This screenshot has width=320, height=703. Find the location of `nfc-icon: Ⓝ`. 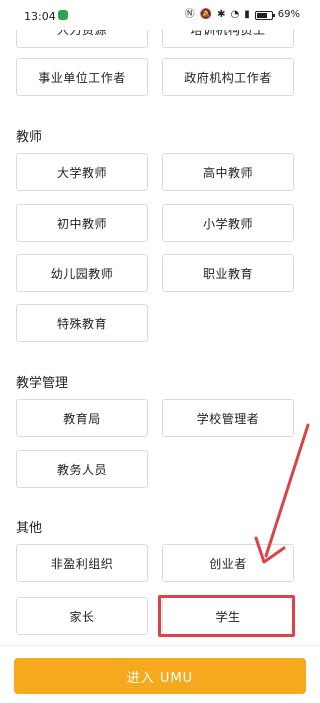

nfc-icon: Ⓝ is located at coordinates (189, 14).